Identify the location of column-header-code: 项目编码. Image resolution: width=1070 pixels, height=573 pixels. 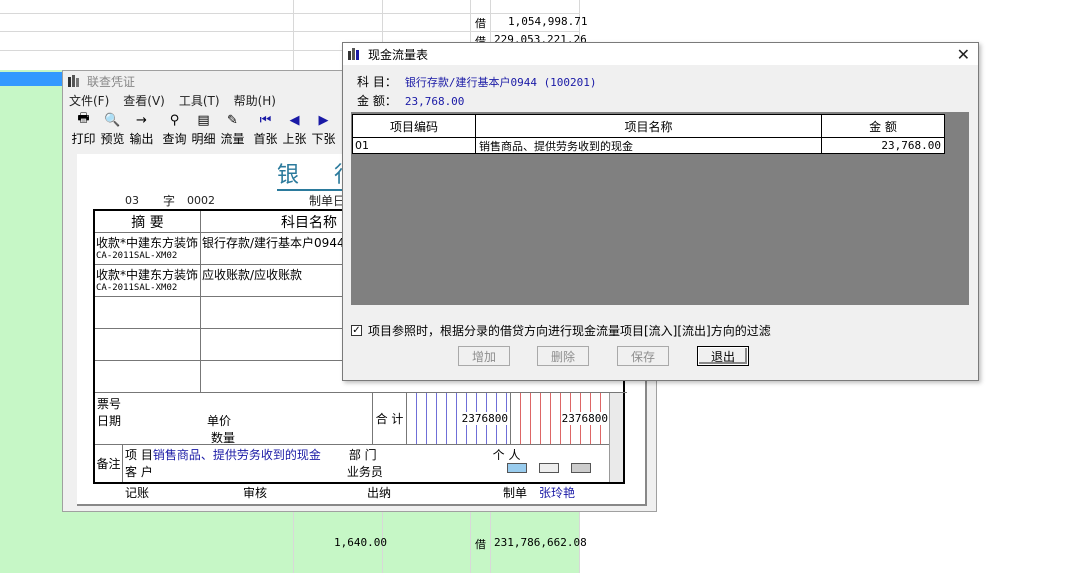
(414, 126).